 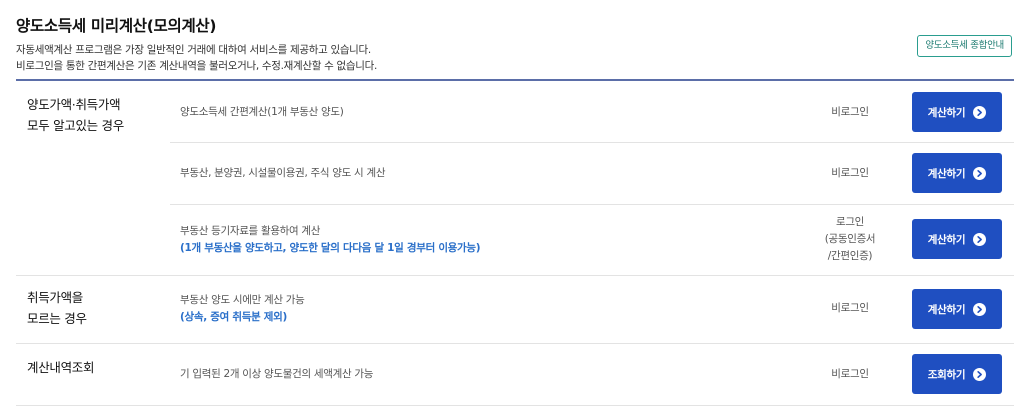 I want to click on category-known-prices: 양도가액·취득가액 모두 알고있는 경우, so click(x=75, y=115).